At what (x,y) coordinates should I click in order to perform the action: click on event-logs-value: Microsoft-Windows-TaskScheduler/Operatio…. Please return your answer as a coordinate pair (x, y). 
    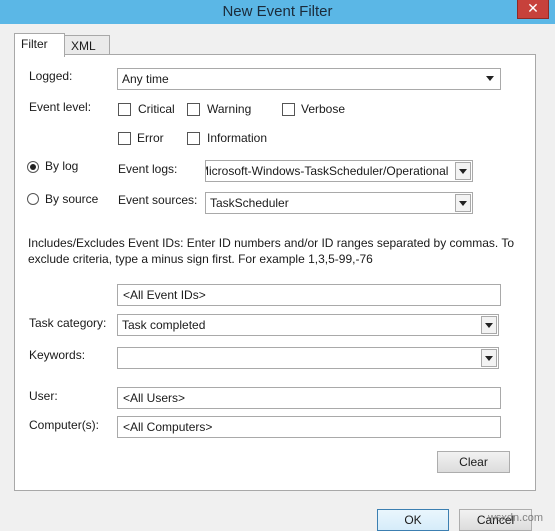
    Looking at the image, I should click on (327, 171).